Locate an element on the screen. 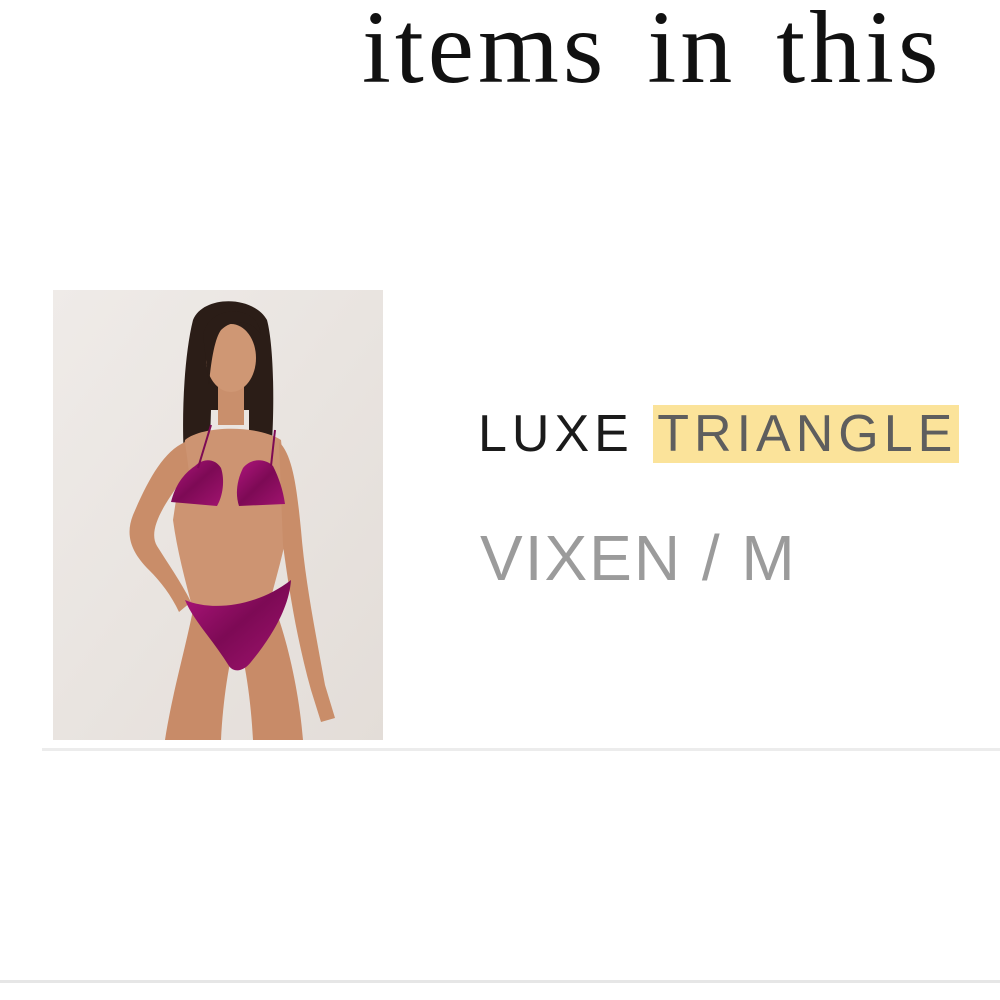  product-variant: VIXEN / M is located at coordinates (638, 558).